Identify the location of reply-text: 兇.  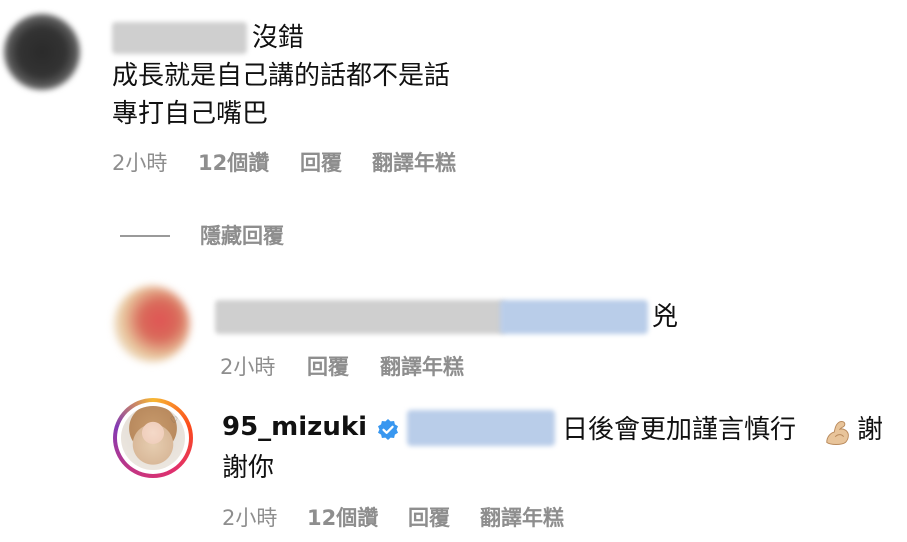
(665, 317).